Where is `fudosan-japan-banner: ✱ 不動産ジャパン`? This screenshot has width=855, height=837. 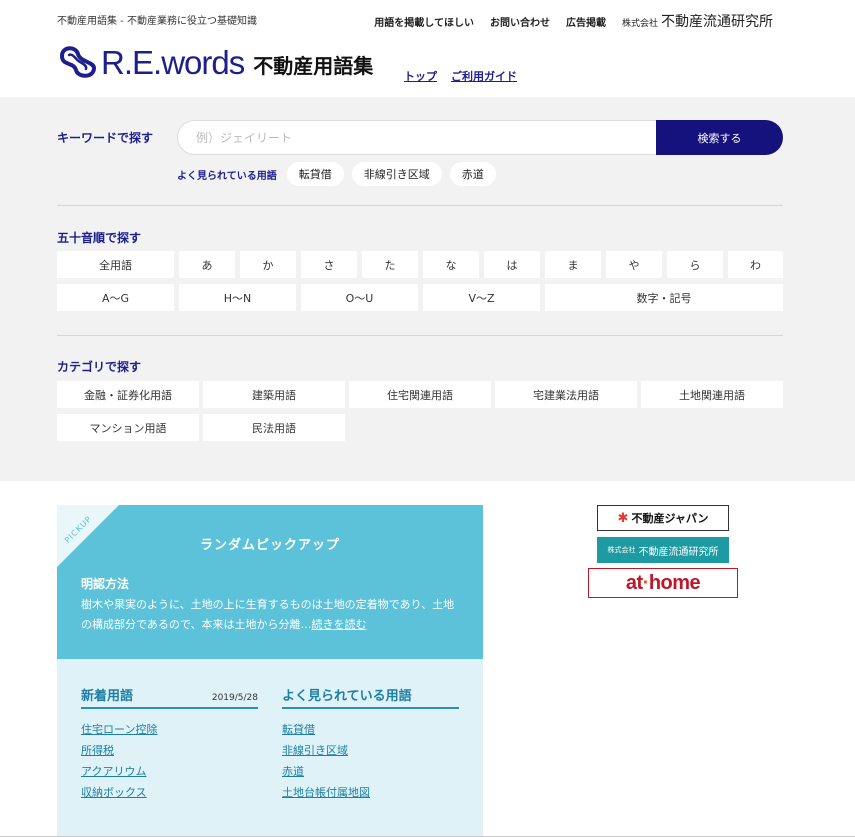 fudosan-japan-banner: ✱ 不動産ジャパン is located at coordinates (663, 518).